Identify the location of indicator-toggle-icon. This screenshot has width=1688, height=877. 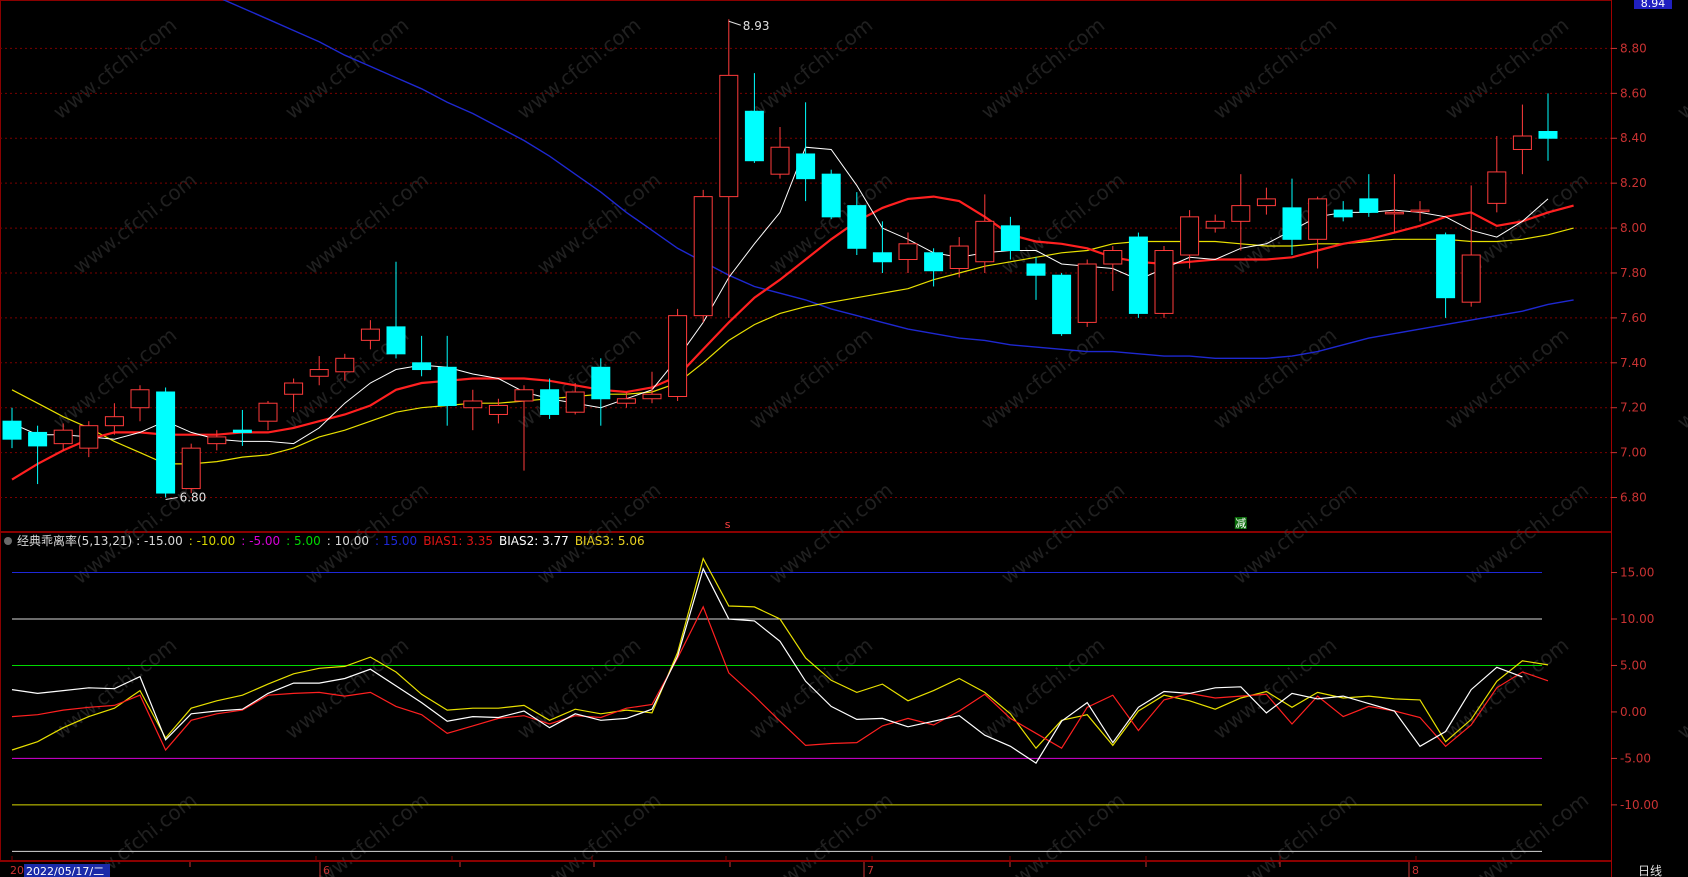
(8, 541).